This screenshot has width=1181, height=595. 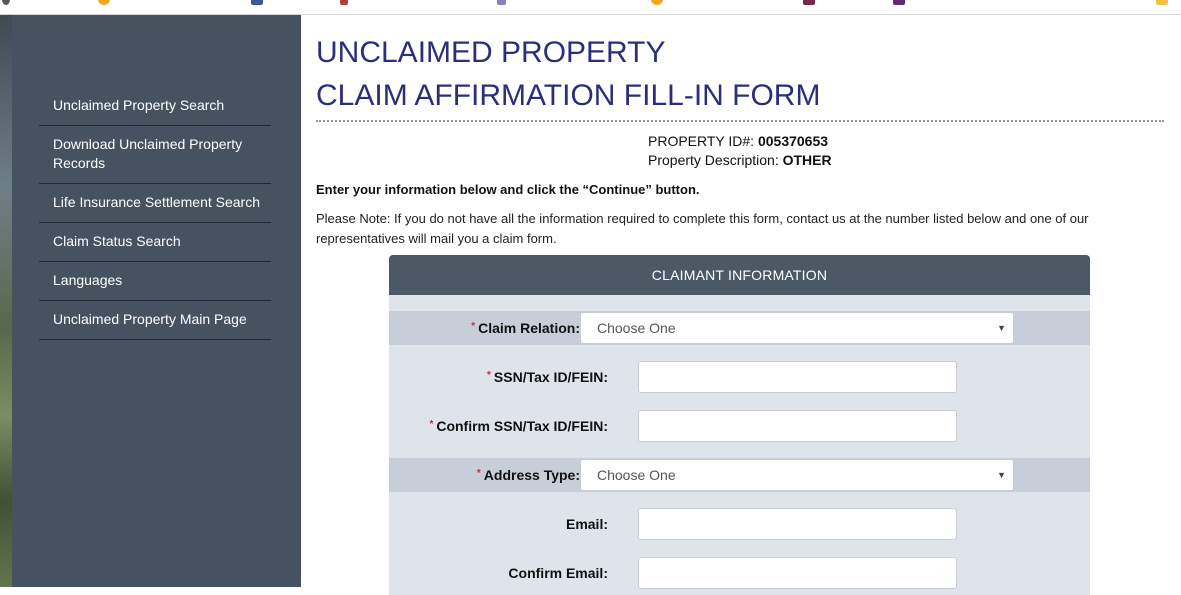 I want to click on confirm-email-row: Confirm Email:, so click(x=739, y=573).